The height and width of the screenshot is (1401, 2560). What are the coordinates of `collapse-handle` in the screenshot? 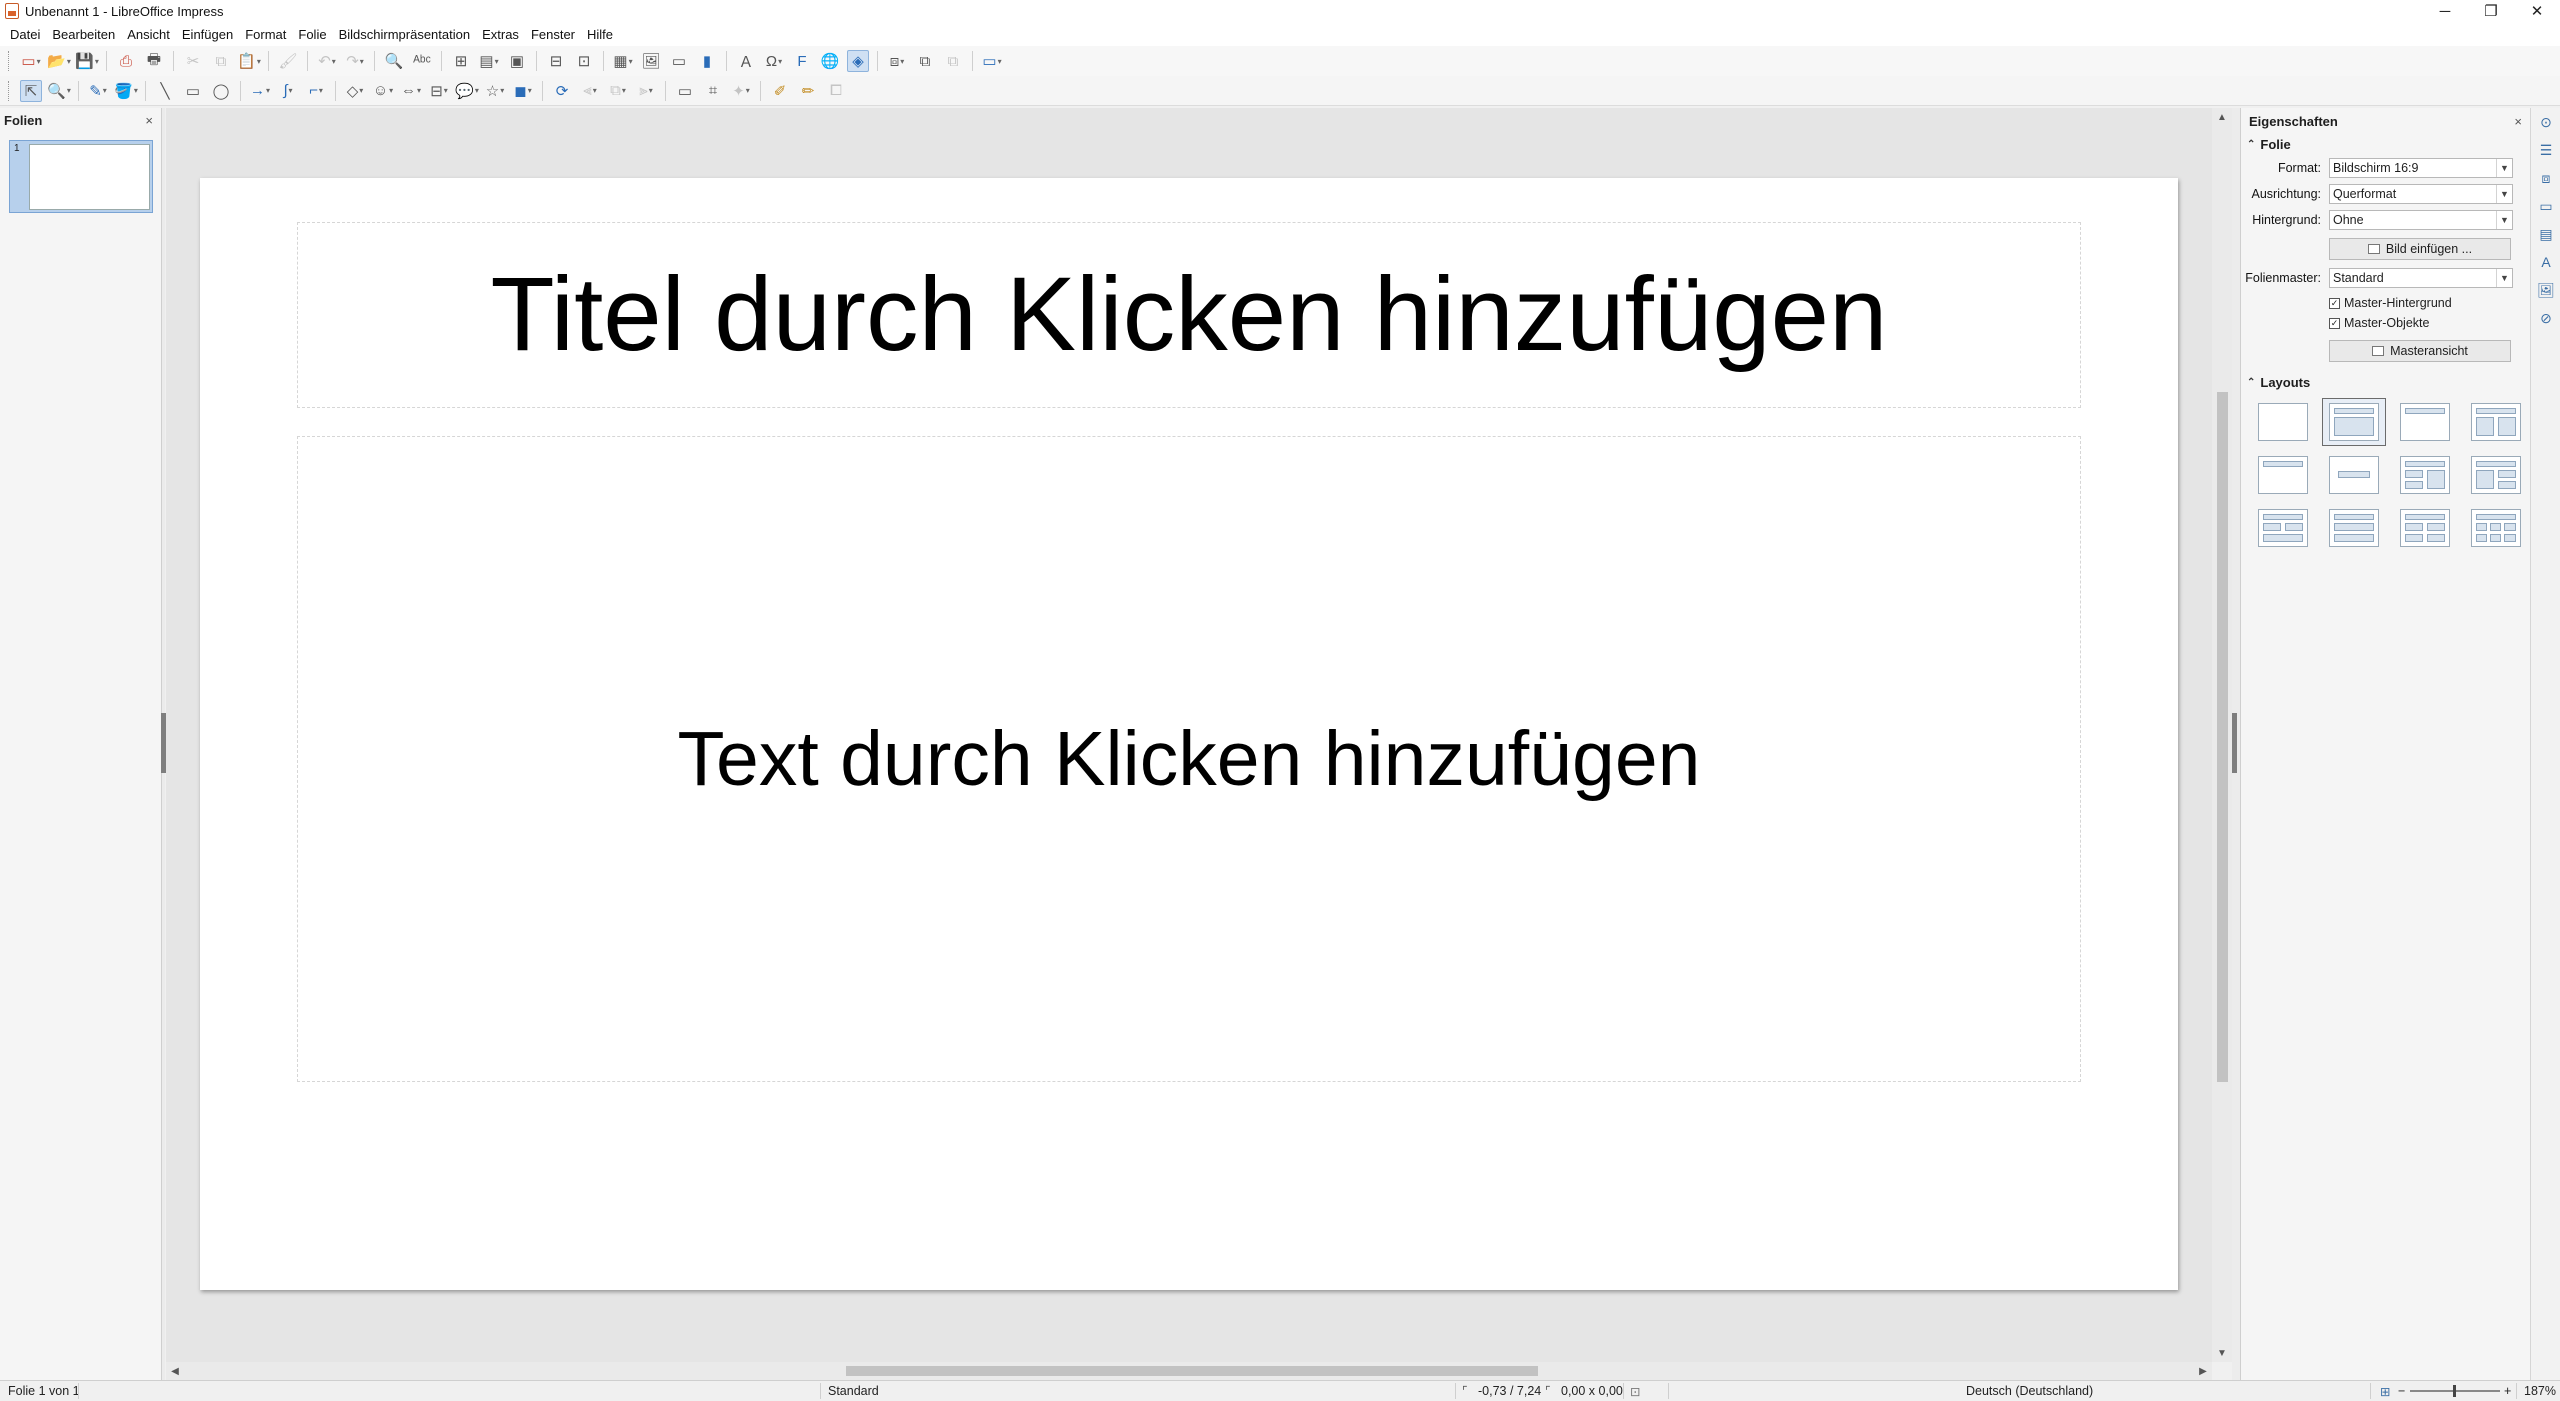 It's located at (2234, 743).